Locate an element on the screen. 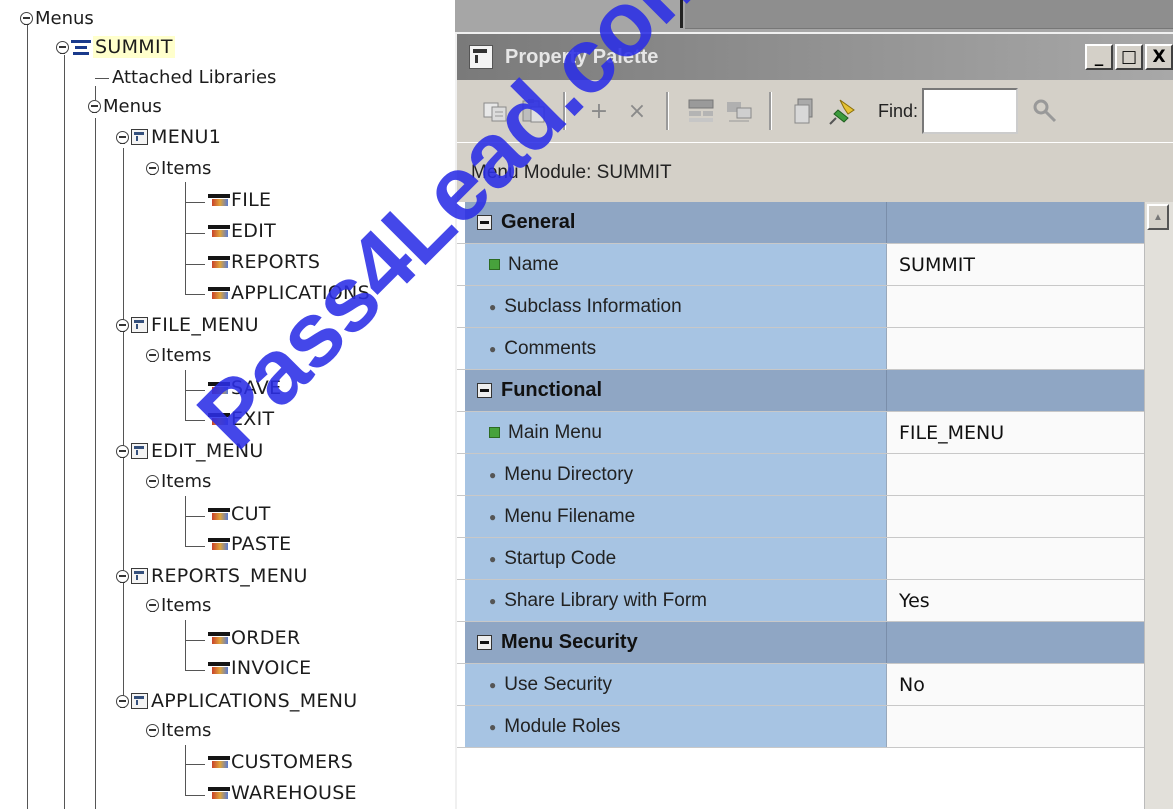 Image resolution: width=1173 pixels, height=809 pixels. property-value-cell: FILE_MENU is located at coordinates (1017, 432).